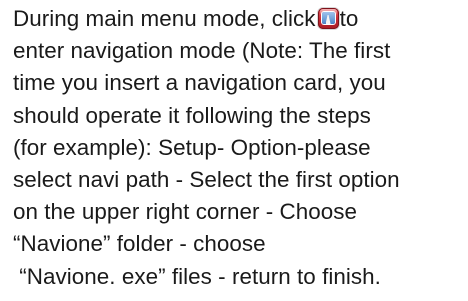  I want to click on text-line-3: time you insert a navigation card, you, so click(199, 83).